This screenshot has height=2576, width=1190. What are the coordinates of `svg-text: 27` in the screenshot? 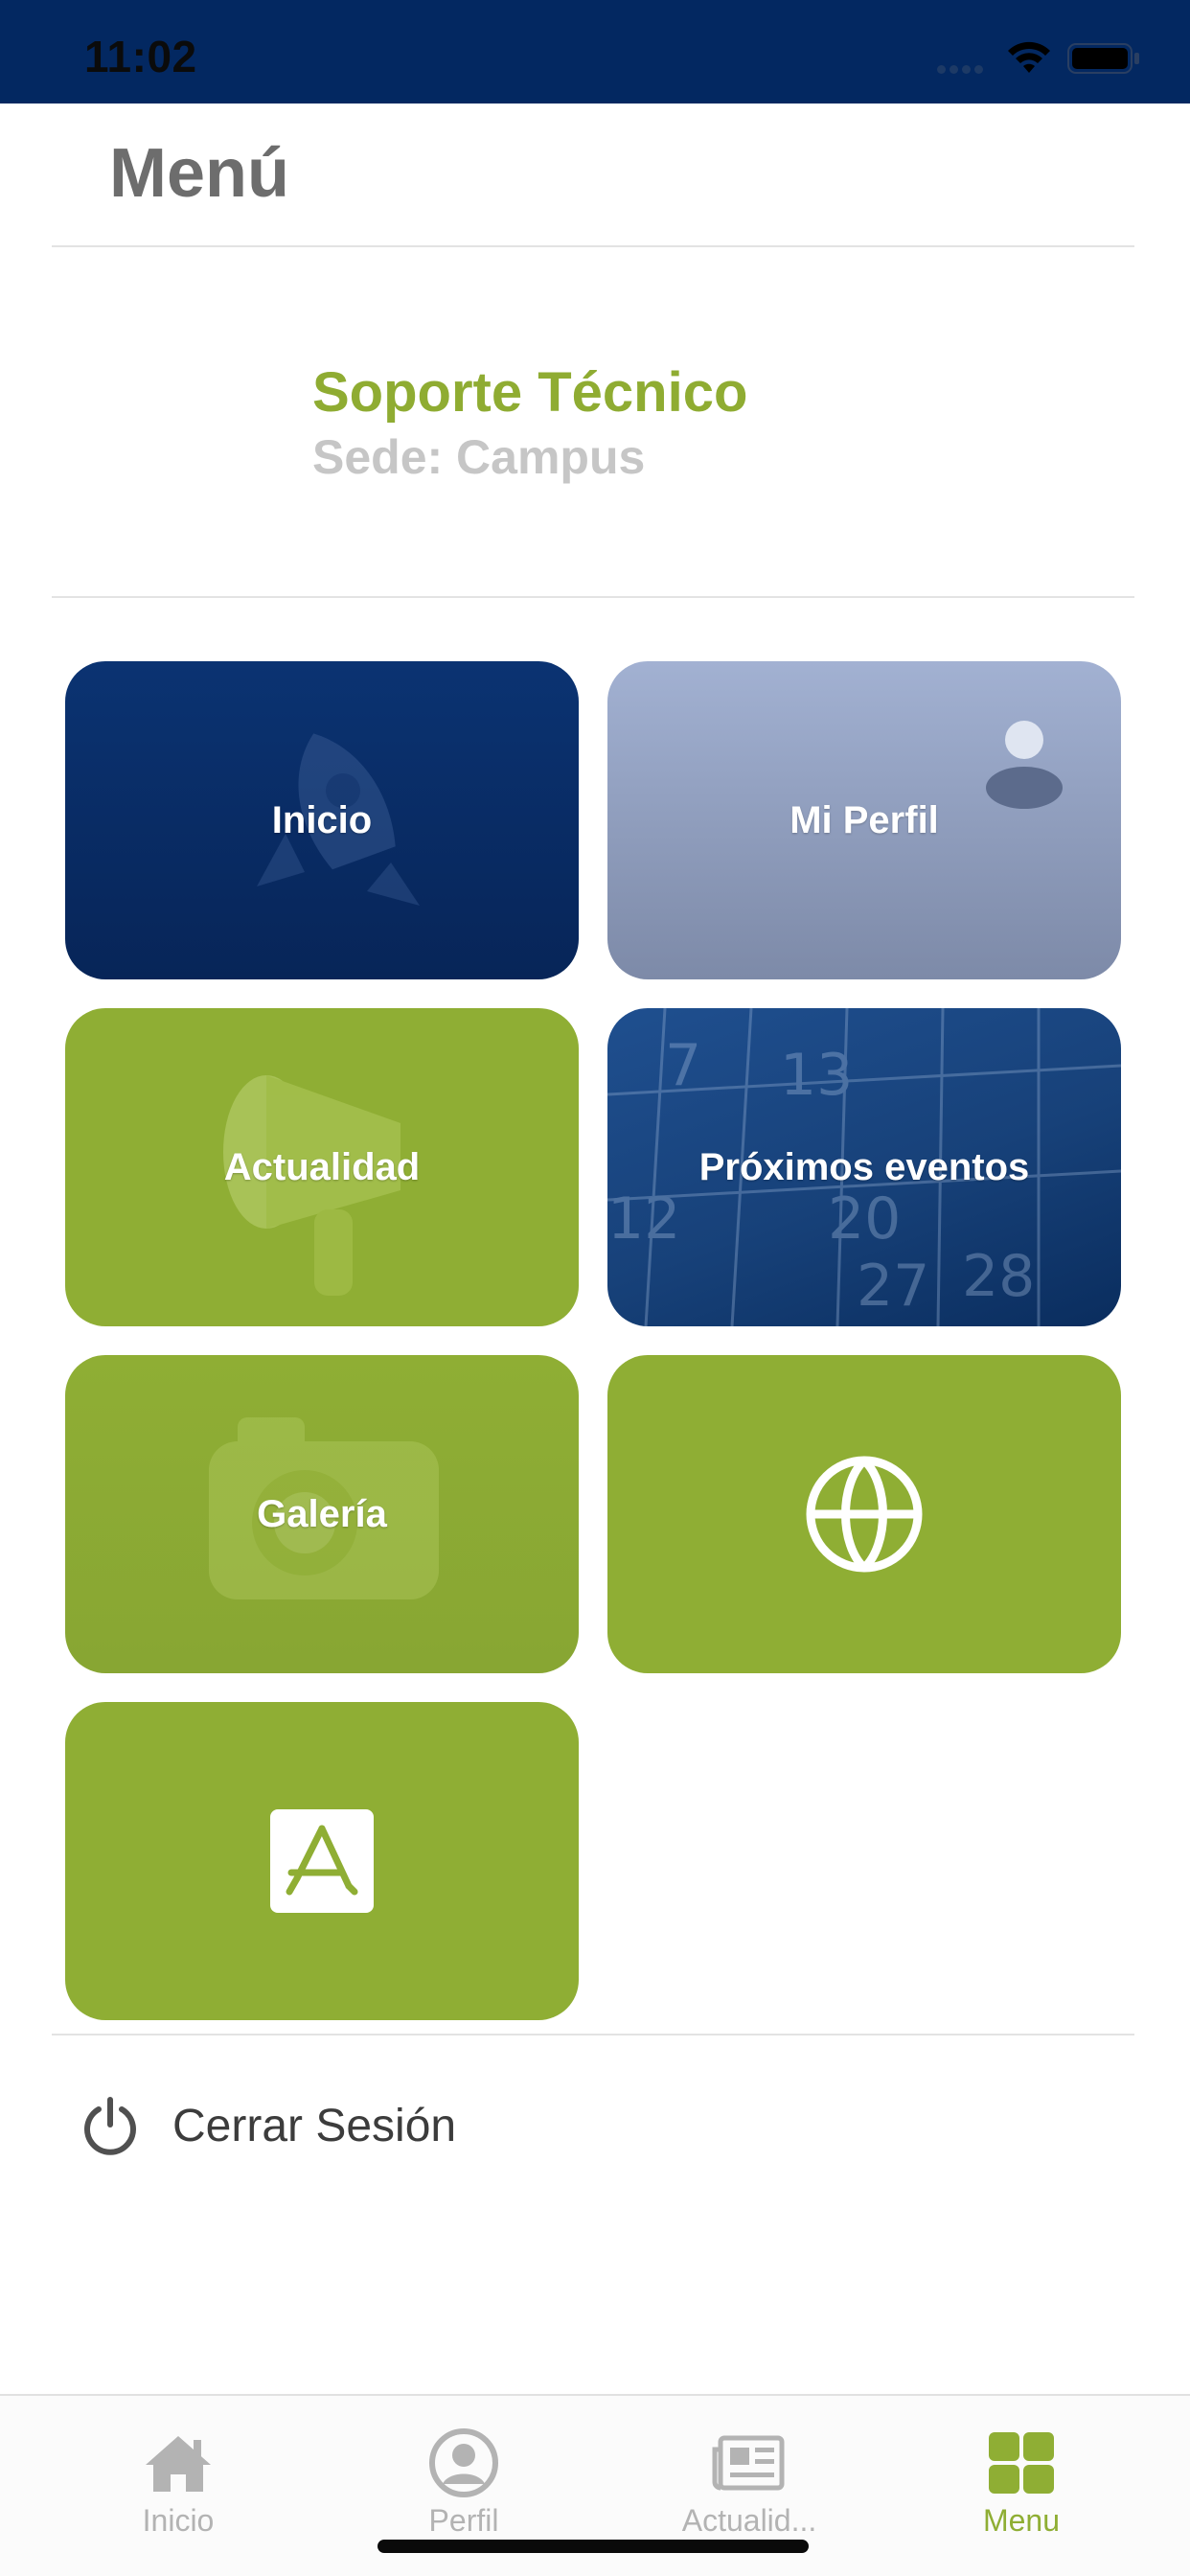 It's located at (893, 1286).